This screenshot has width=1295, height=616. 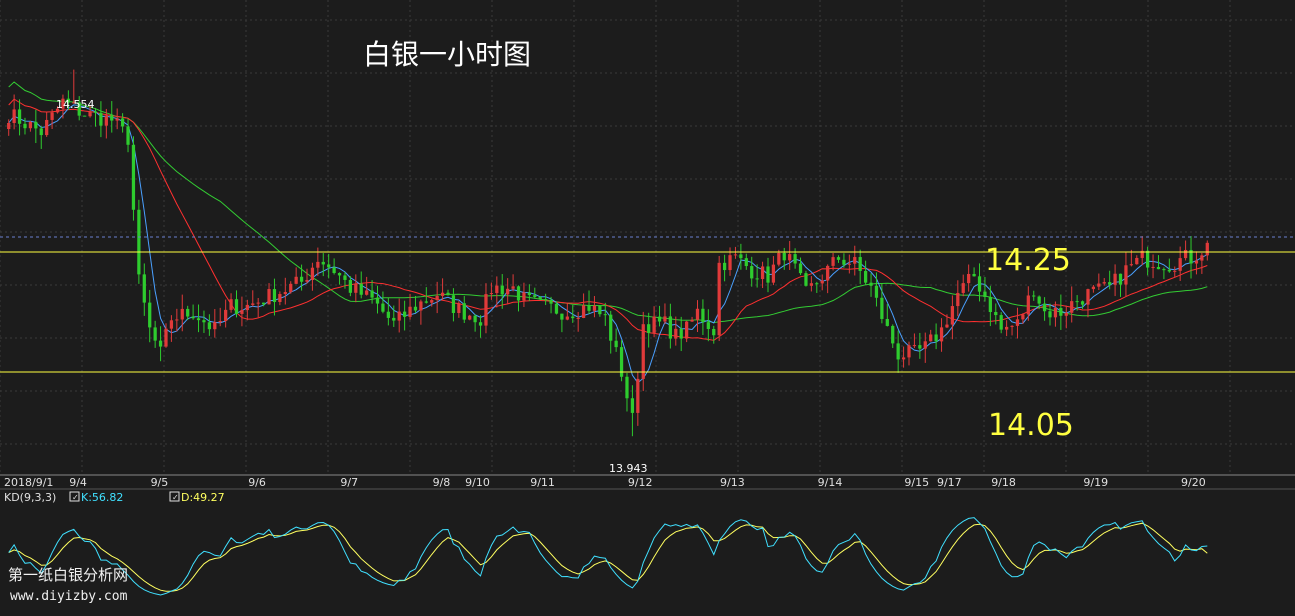 What do you see at coordinates (830, 482) in the screenshot?
I see `x-tick-label: 9/14` at bounding box center [830, 482].